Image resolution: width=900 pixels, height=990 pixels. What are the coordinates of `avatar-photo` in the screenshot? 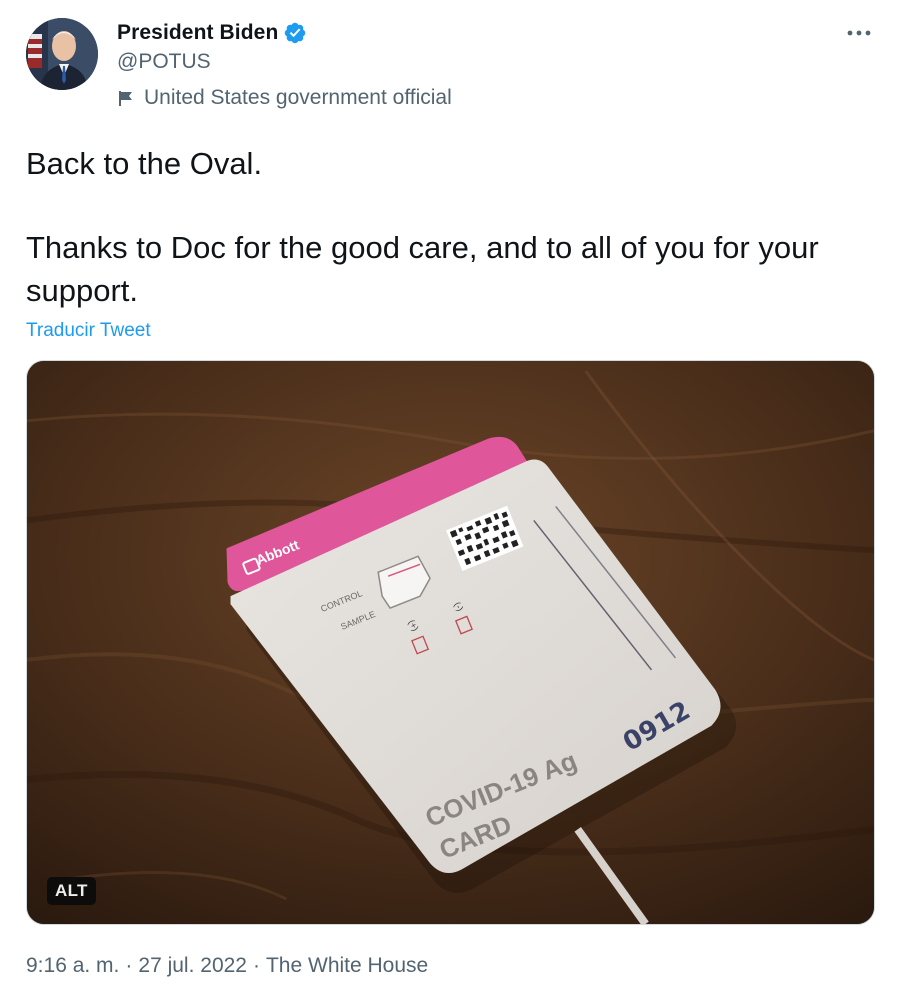 It's located at (62, 54).